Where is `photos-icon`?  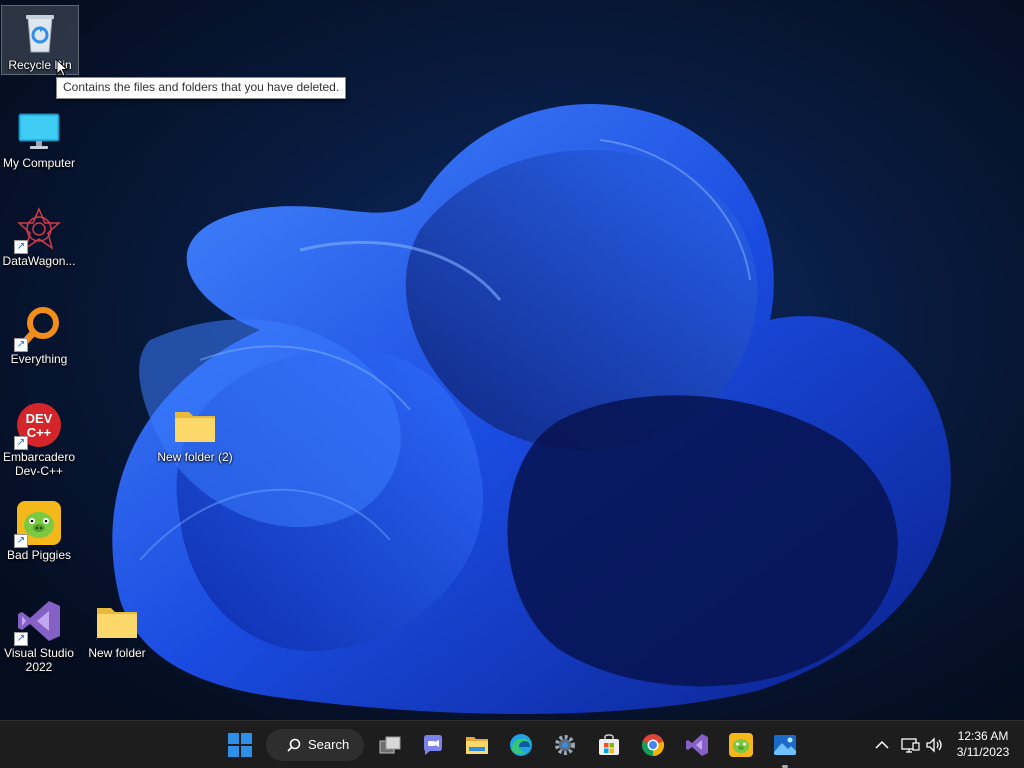
photos-icon is located at coordinates (785, 745).